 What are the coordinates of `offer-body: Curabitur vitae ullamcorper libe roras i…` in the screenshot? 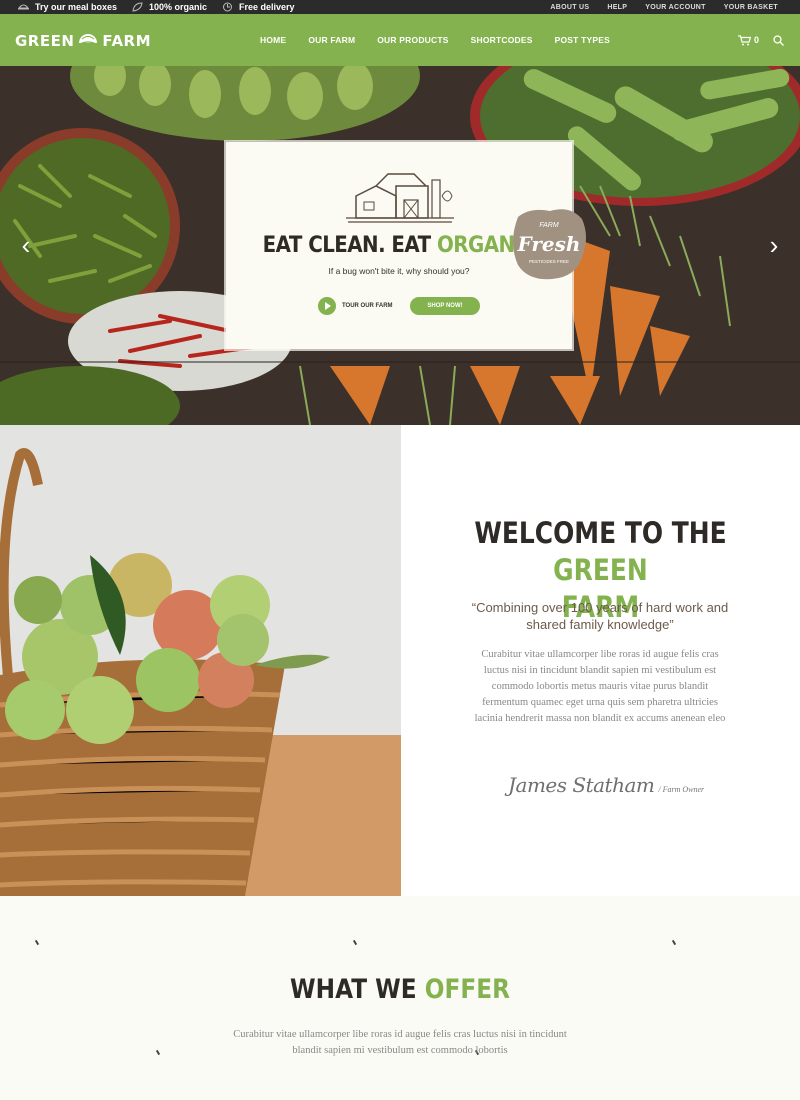 It's located at (400, 1042).